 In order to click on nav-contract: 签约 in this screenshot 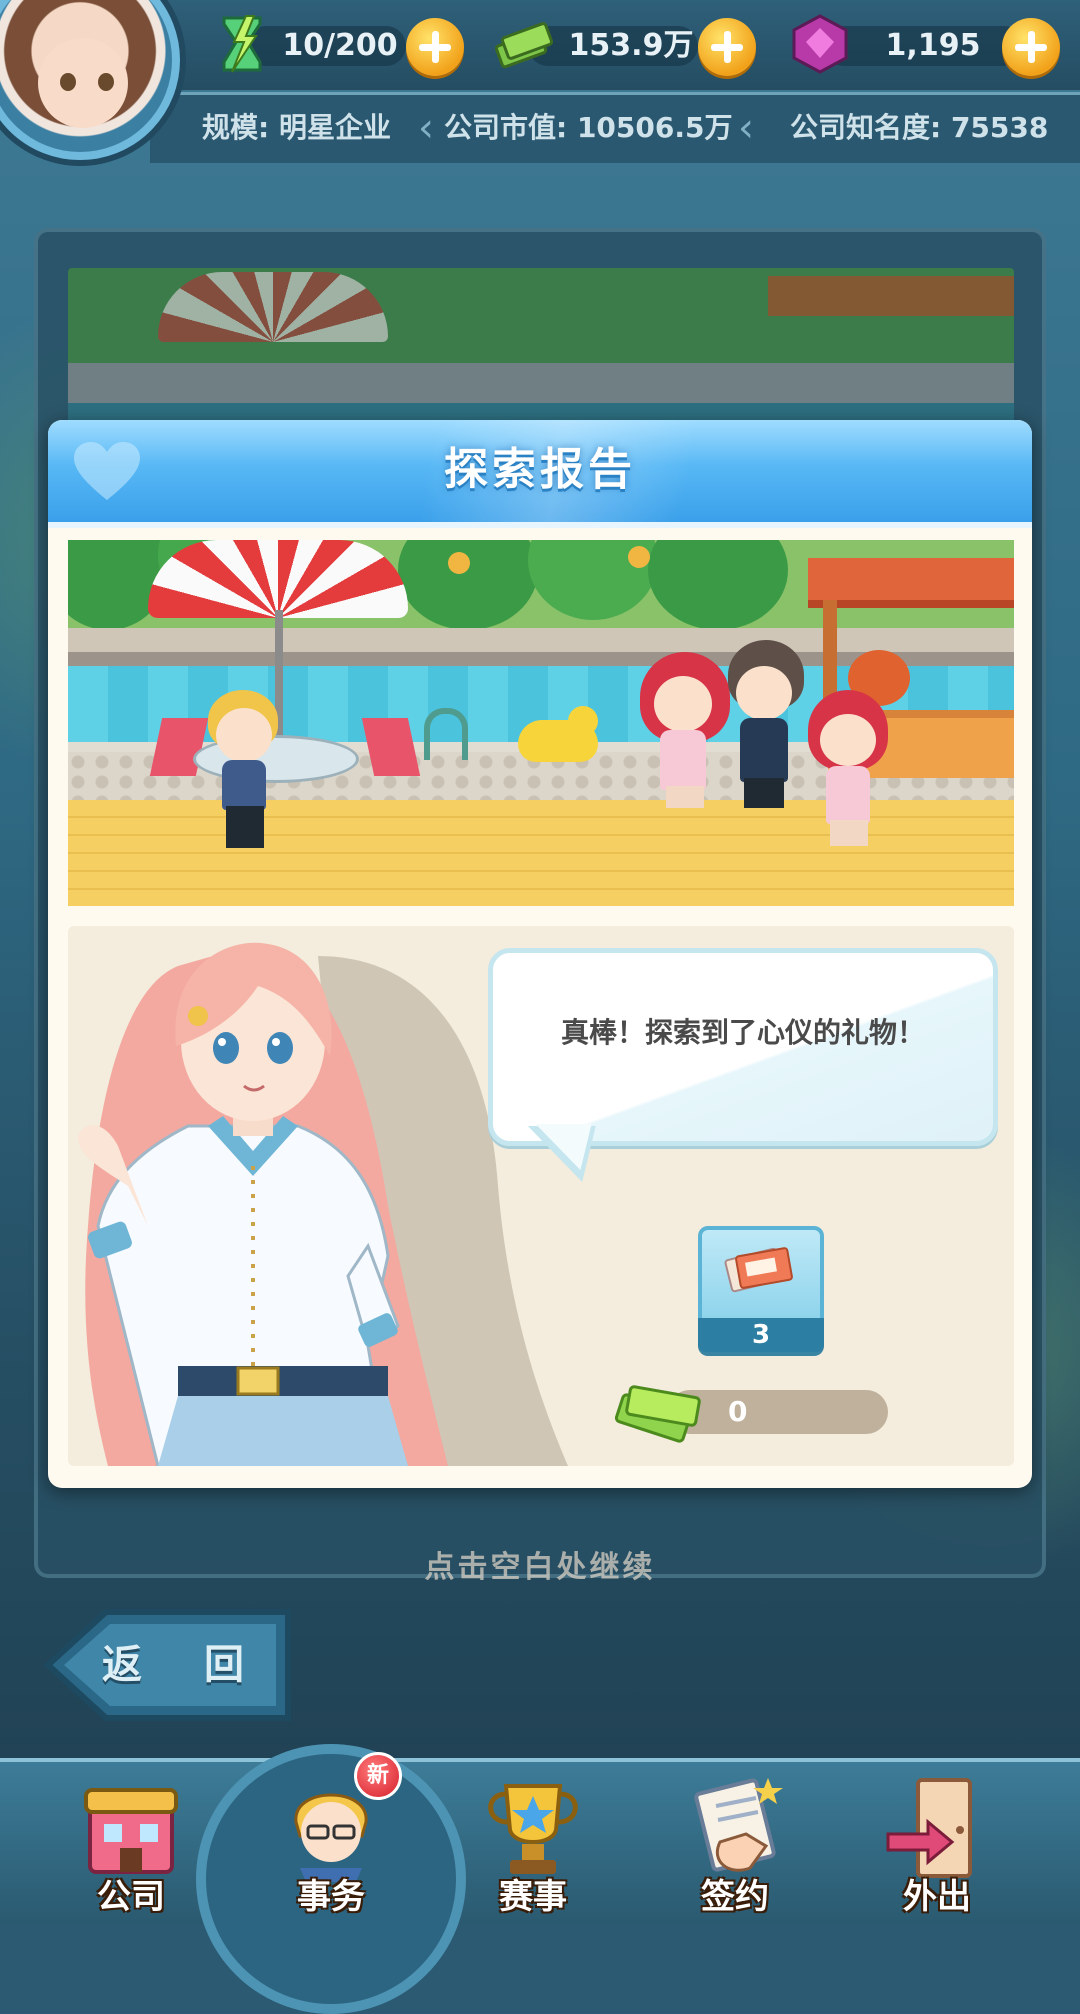, I will do `click(735, 1843)`.